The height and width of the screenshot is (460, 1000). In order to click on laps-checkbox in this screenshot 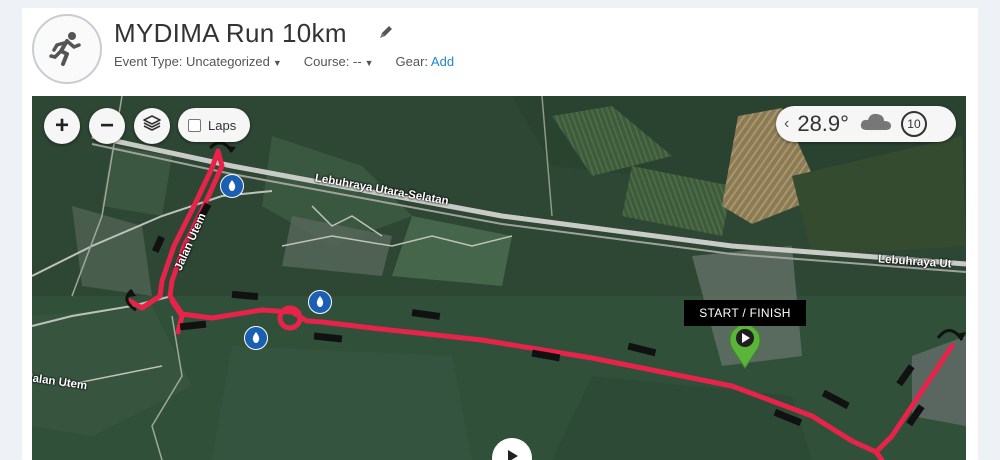, I will do `click(194, 125)`.